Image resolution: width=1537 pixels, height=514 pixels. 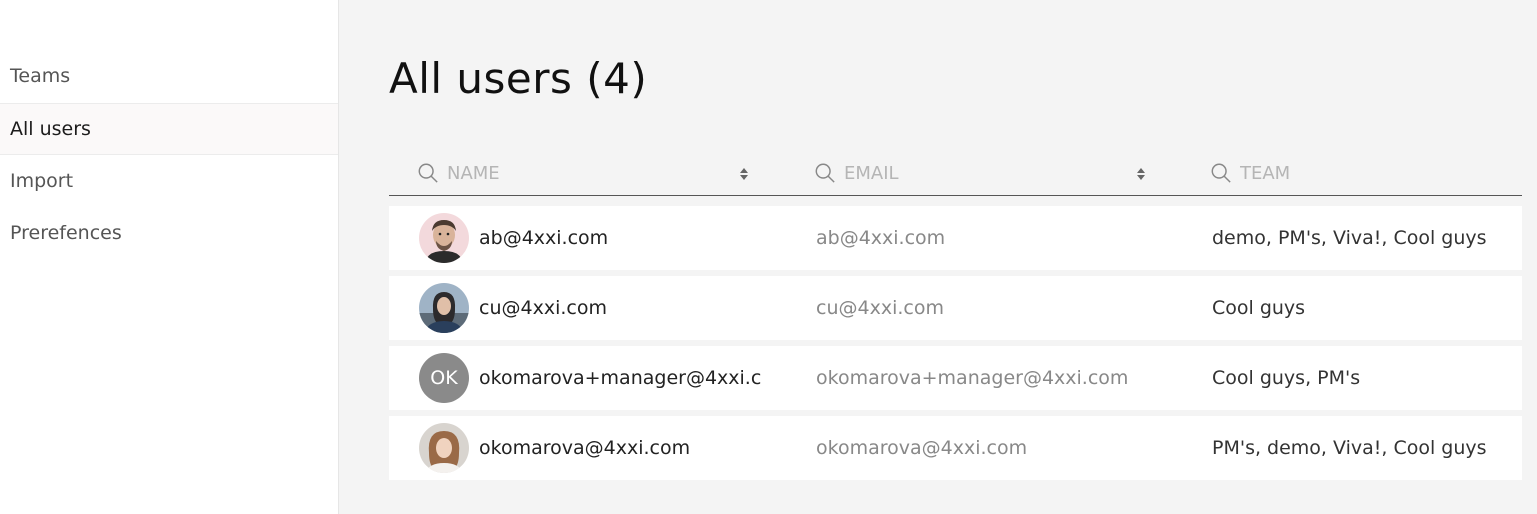 I want to click on user-name: okomarova+manager@4xxi.c, so click(x=620, y=378).